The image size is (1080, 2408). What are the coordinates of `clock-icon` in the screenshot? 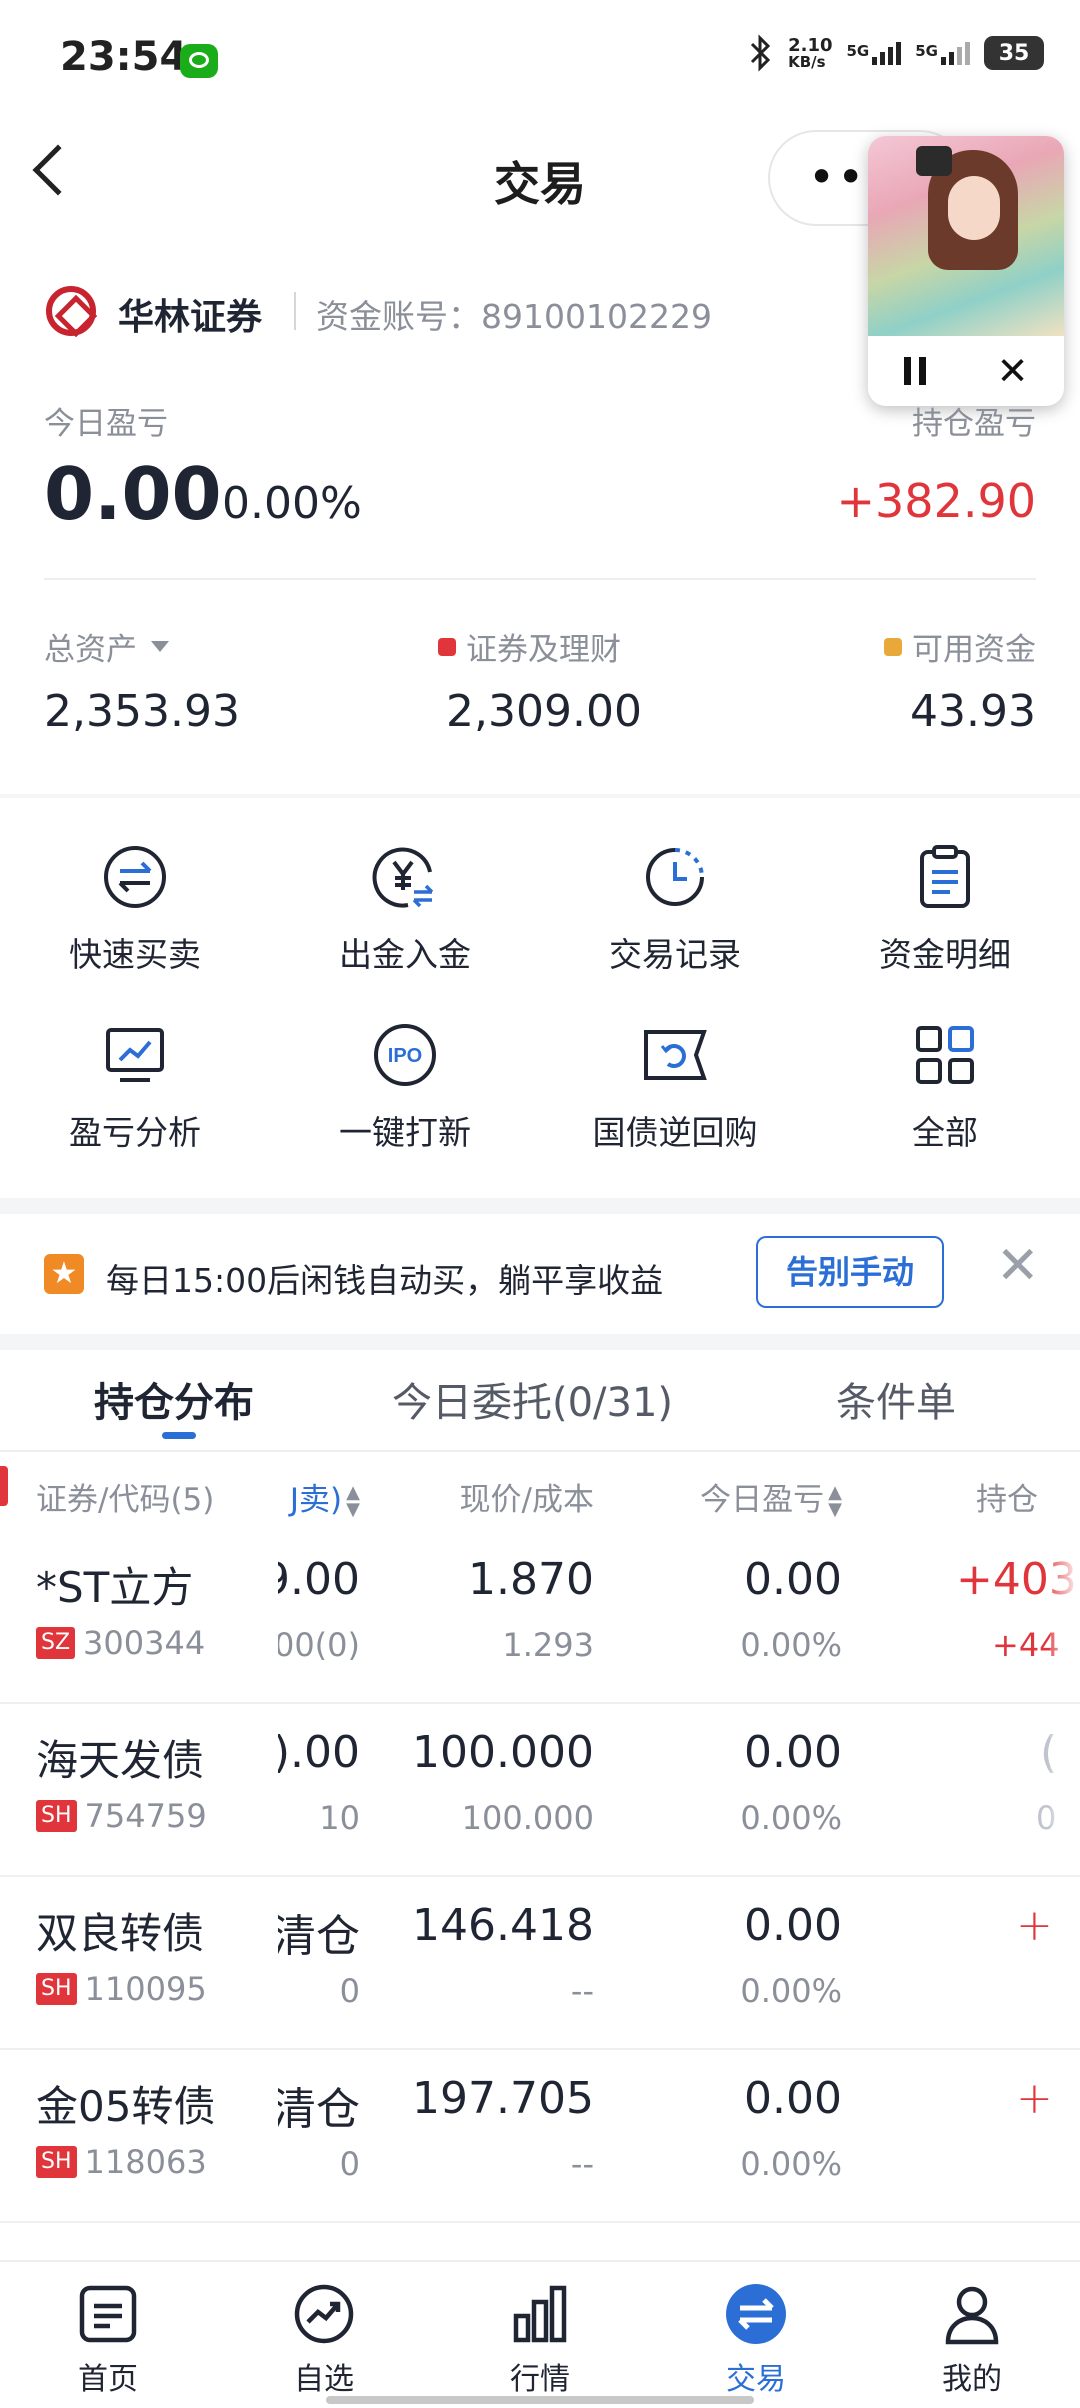 It's located at (675, 877).